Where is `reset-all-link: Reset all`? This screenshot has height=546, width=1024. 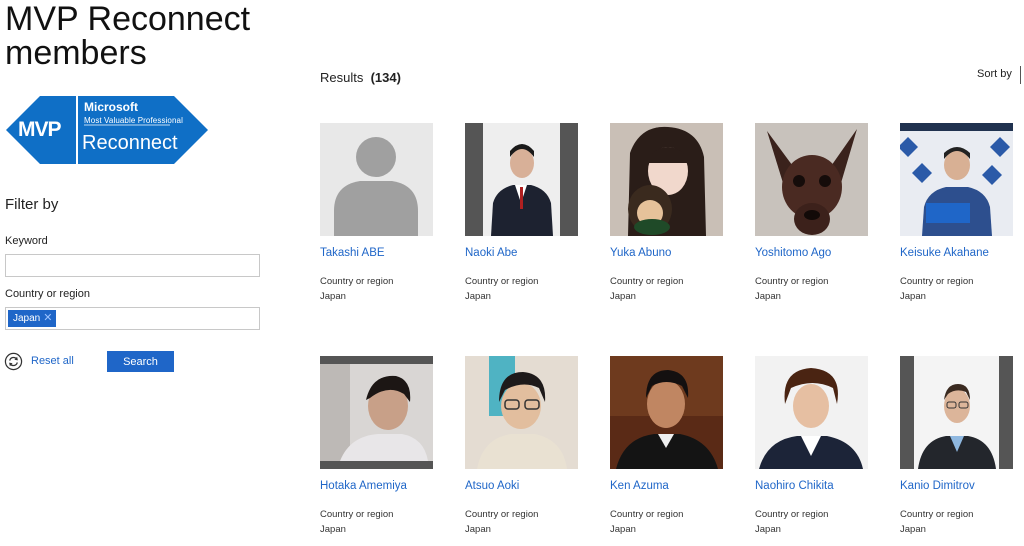
reset-all-link: Reset all is located at coordinates (52, 361).